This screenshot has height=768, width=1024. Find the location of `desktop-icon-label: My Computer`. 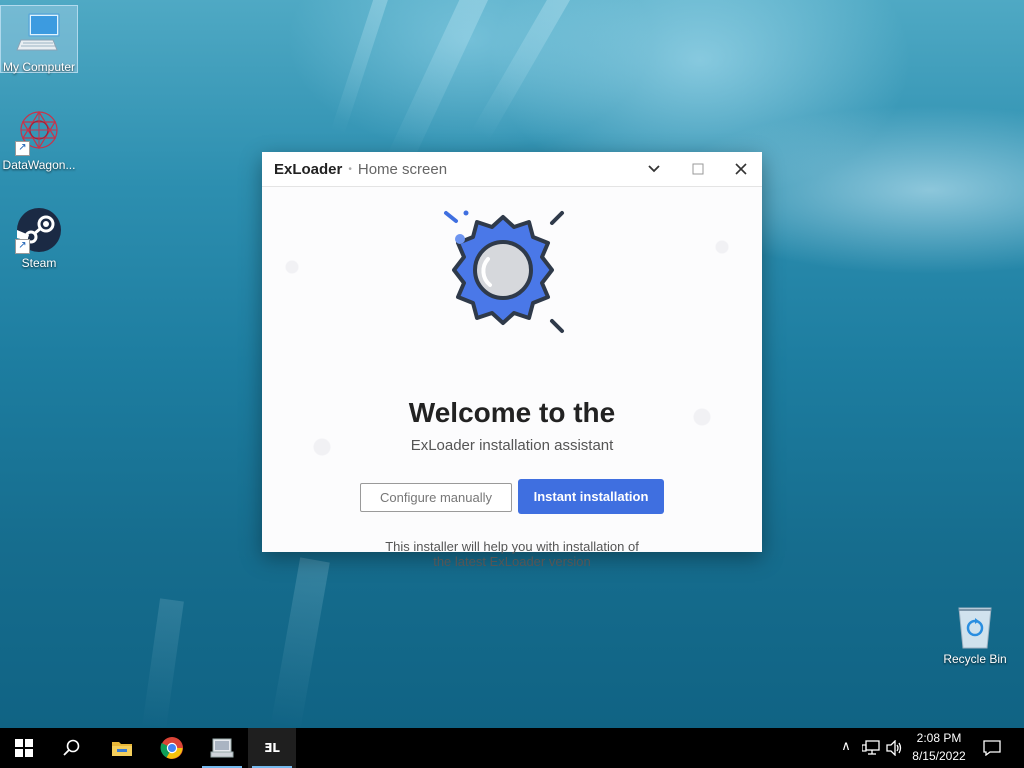

desktop-icon-label: My Computer is located at coordinates (39, 67).